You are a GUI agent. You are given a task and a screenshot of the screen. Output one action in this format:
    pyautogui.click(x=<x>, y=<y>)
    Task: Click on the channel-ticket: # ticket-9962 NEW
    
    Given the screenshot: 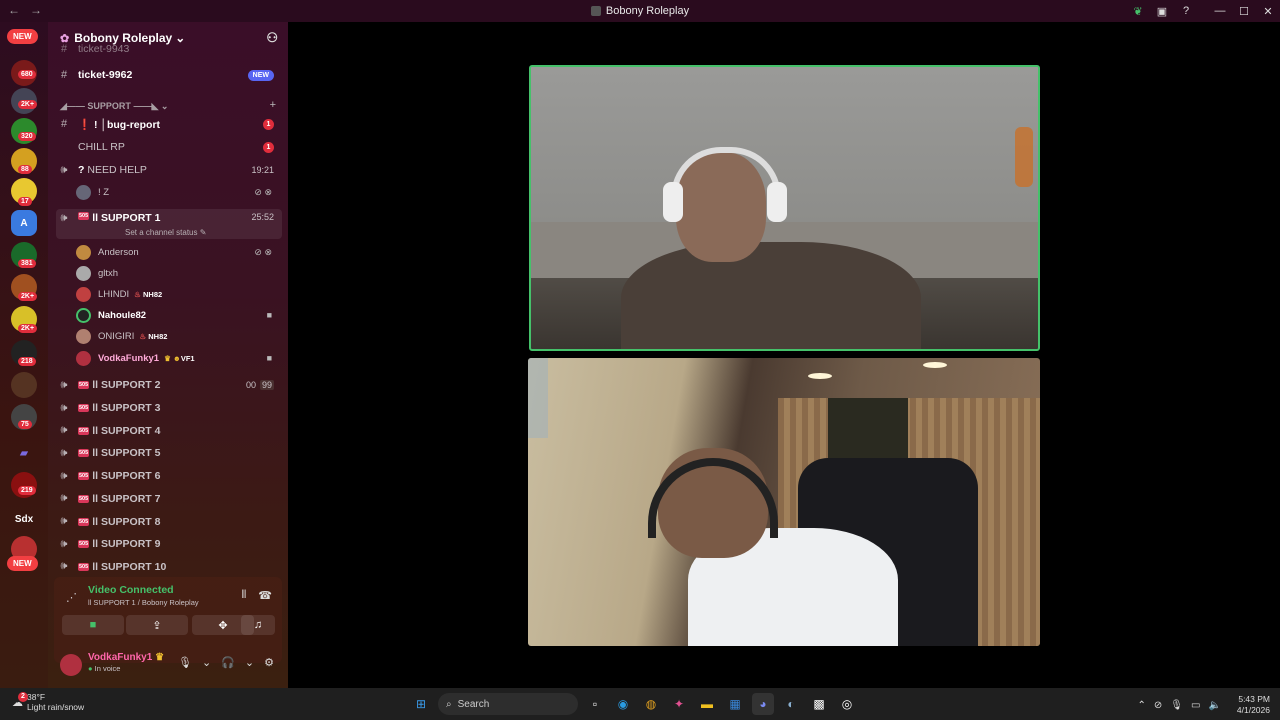 What is the action you would take?
    pyautogui.click(x=169, y=75)
    